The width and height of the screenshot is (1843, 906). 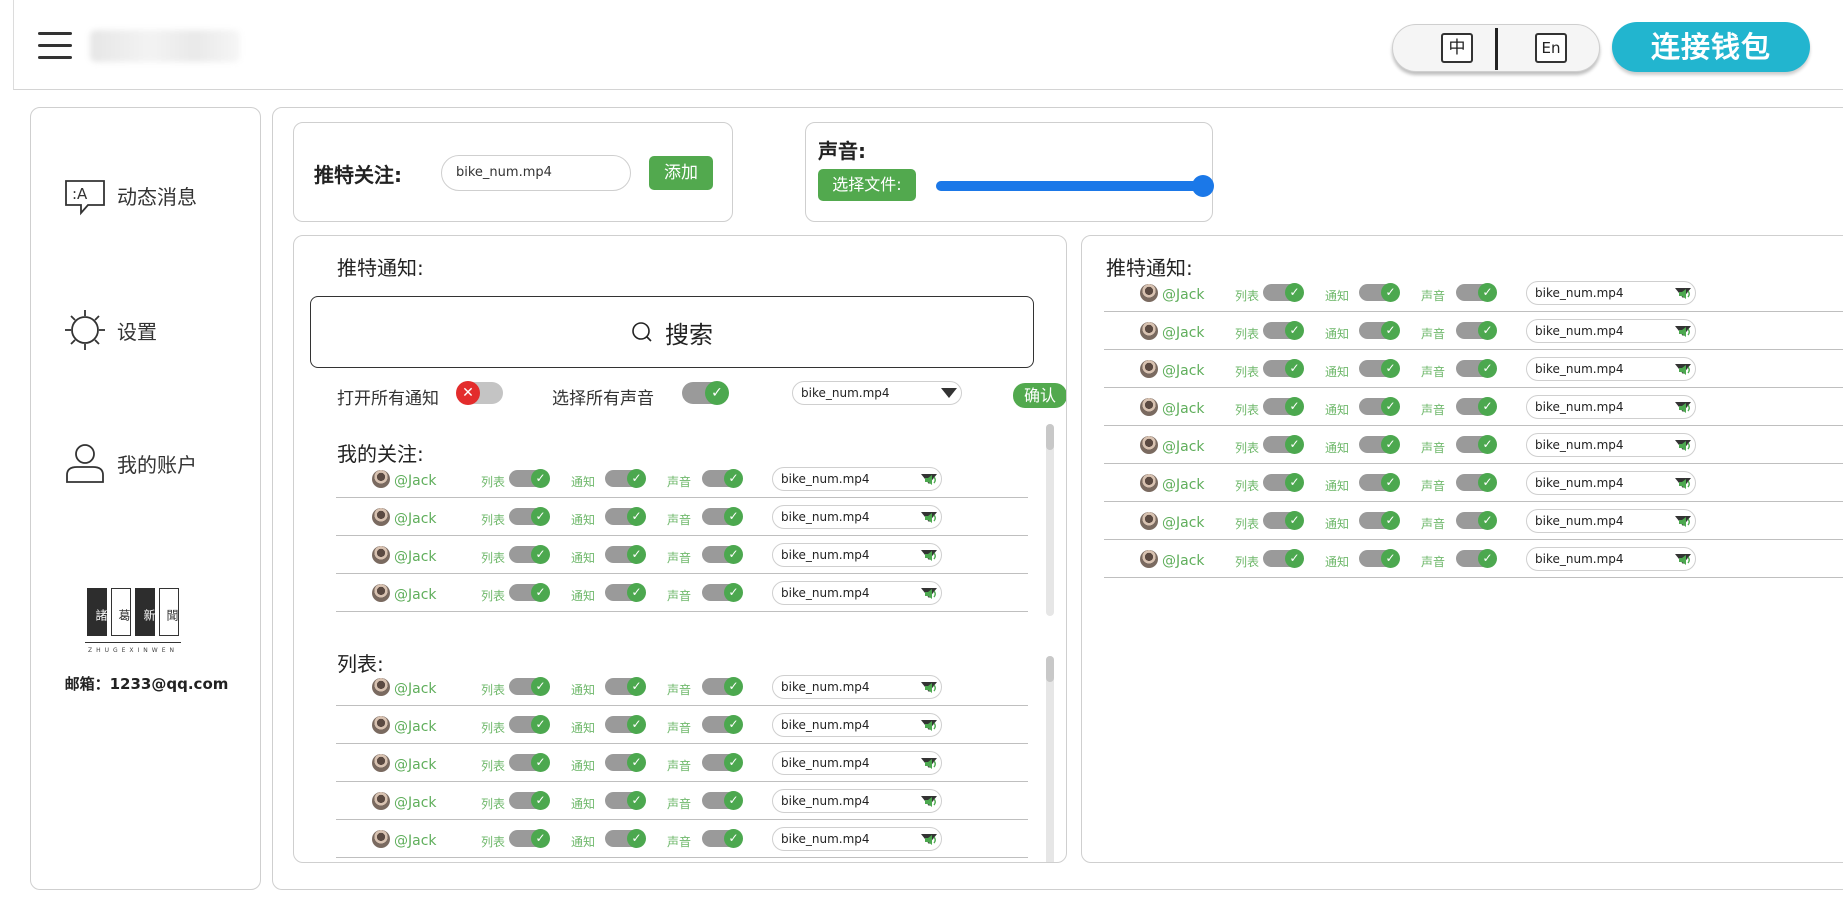 I want to click on connect-wallet-button: 连接钱包, so click(x=1711, y=47).